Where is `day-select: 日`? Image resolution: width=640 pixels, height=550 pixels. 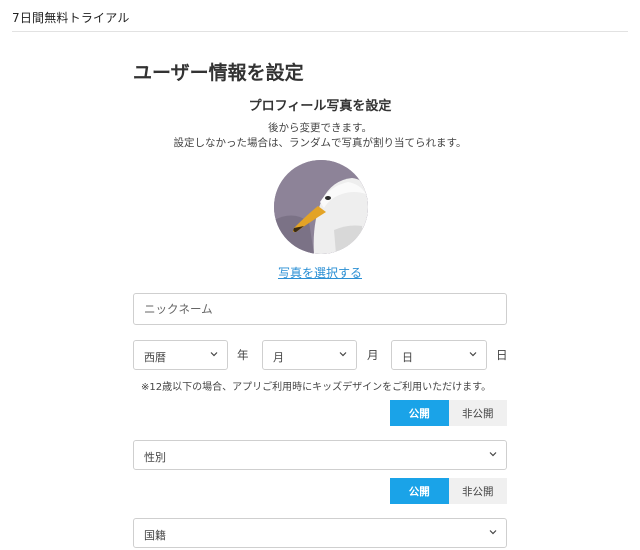 day-select: 日 is located at coordinates (439, 355).